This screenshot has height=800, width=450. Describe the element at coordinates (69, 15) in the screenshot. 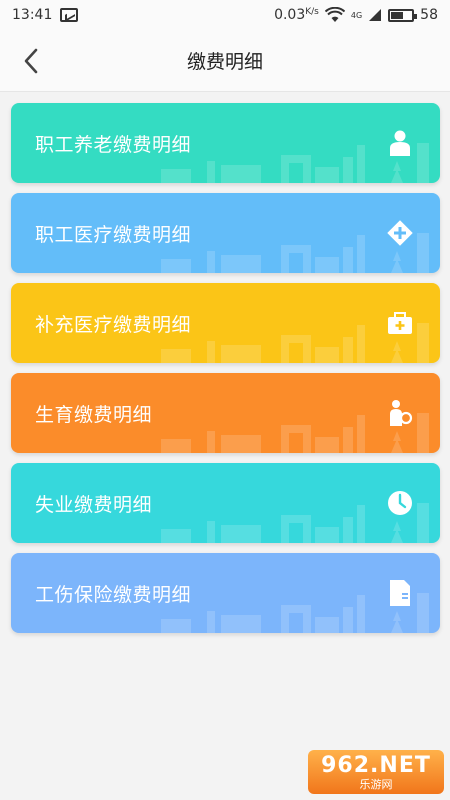

I see `message-icon` at that location.